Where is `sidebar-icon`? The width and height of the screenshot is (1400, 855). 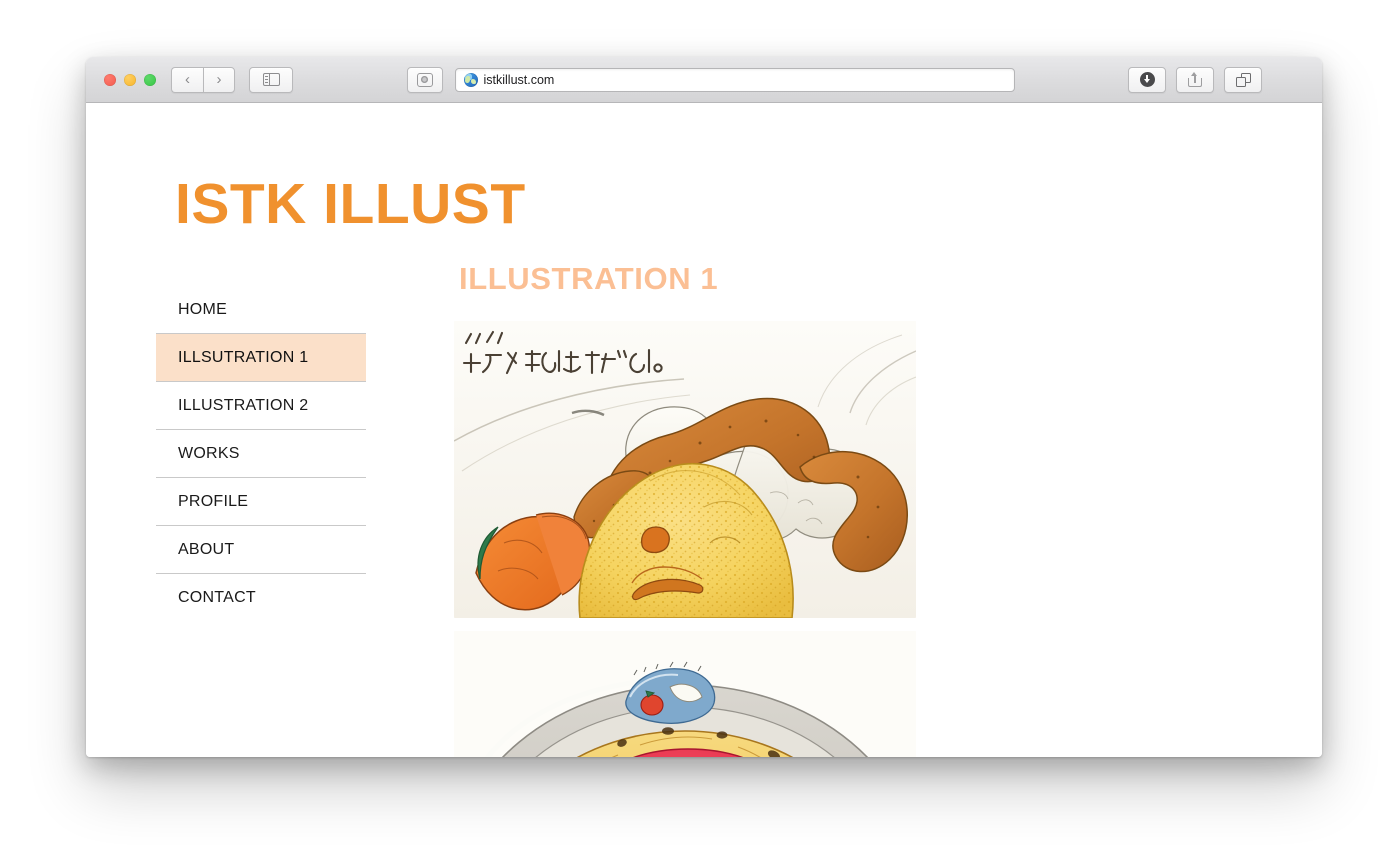
sidebar-icon is located at coordinates (271, 79).